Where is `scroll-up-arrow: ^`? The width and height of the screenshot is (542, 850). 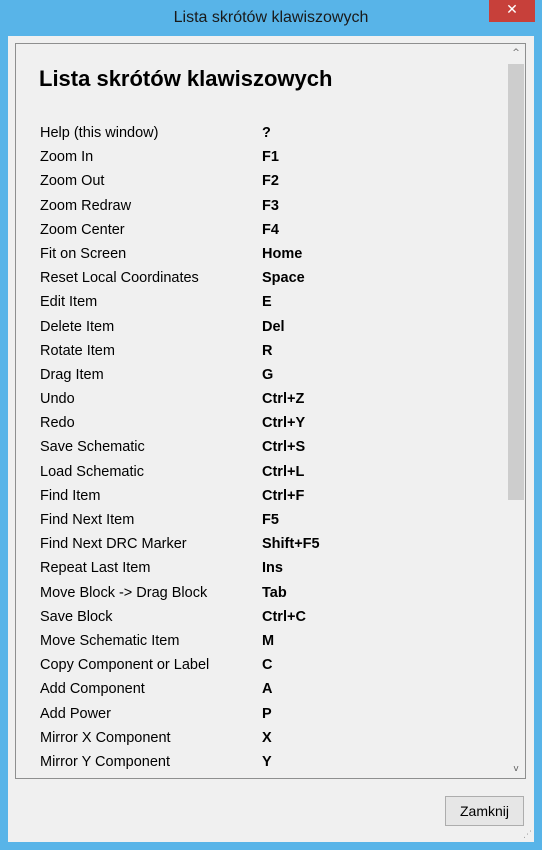
scroll-up-arrow: ^ is located at coordinates (516, 53).